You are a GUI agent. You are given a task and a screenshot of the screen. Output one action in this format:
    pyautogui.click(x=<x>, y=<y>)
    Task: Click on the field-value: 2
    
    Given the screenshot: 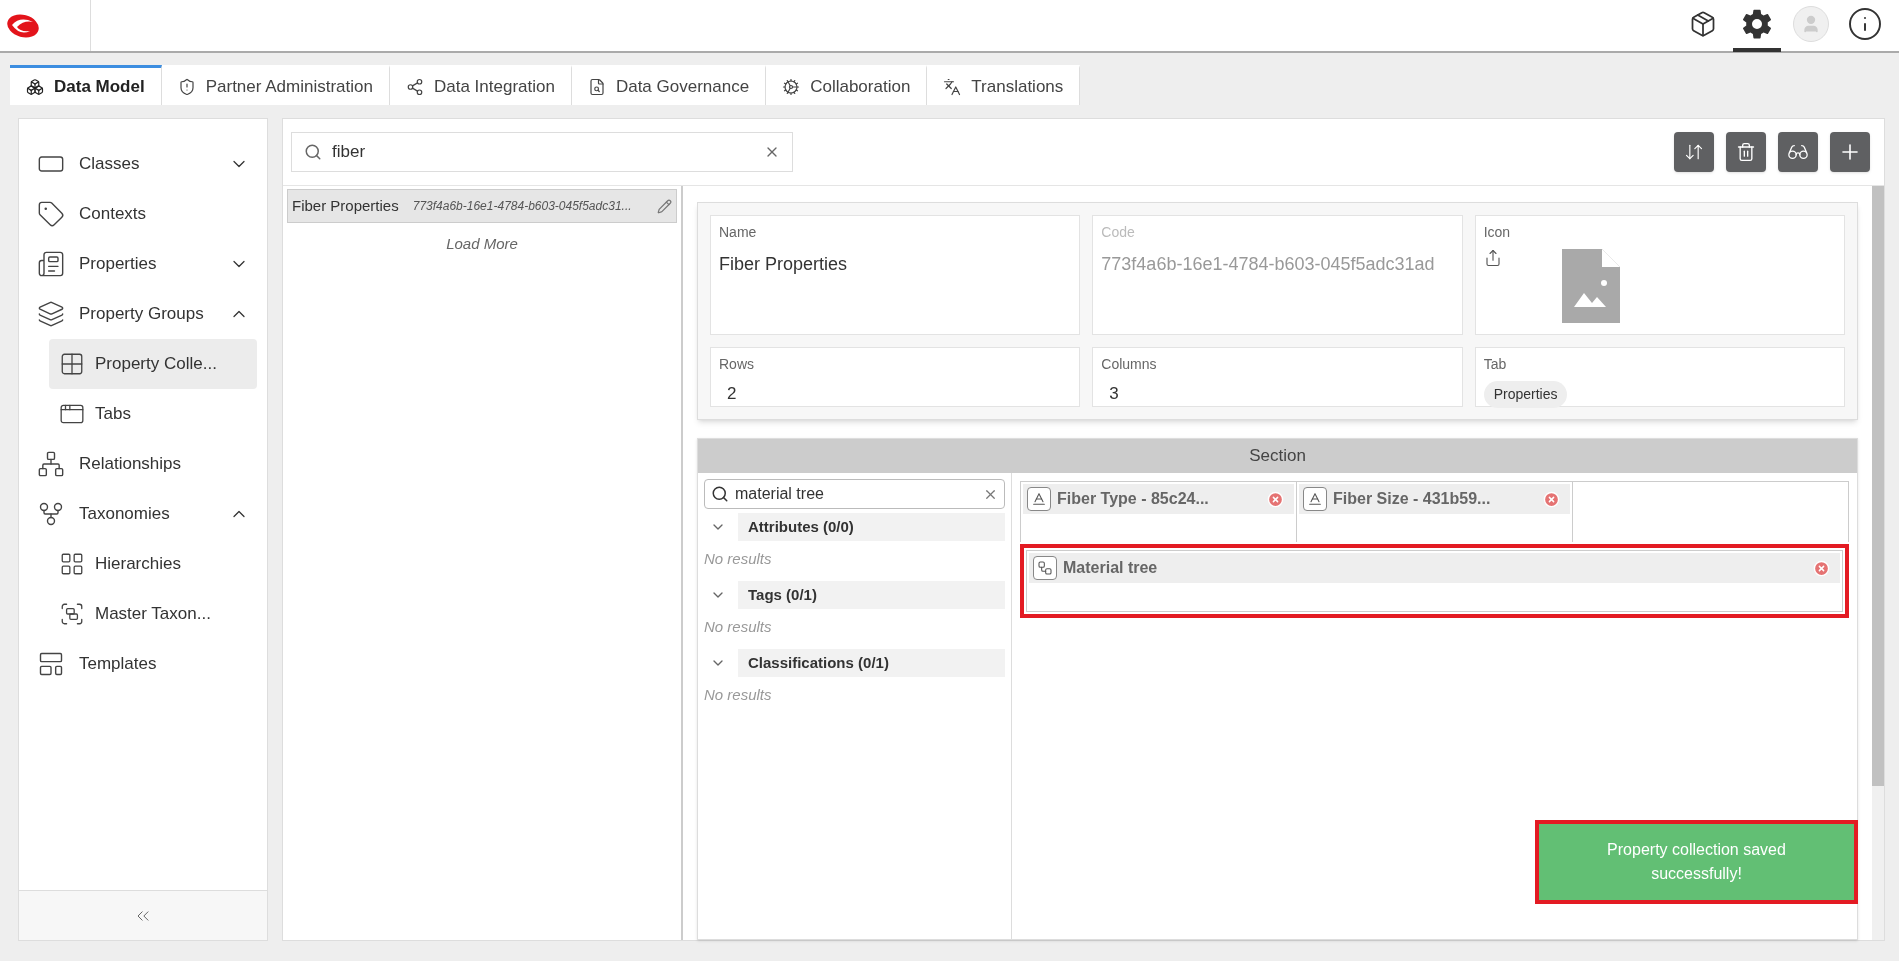 What is the action you would take?
    pyautogui.click(x=732, y=394)
    